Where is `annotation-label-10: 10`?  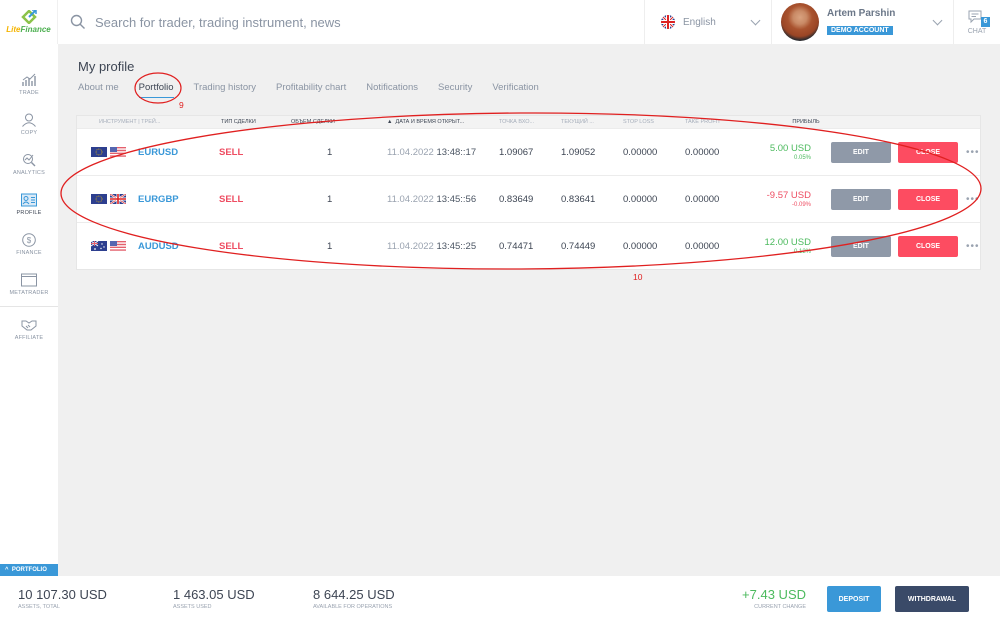
annotation-label-10: 10 is located at coordinates (638, 277).